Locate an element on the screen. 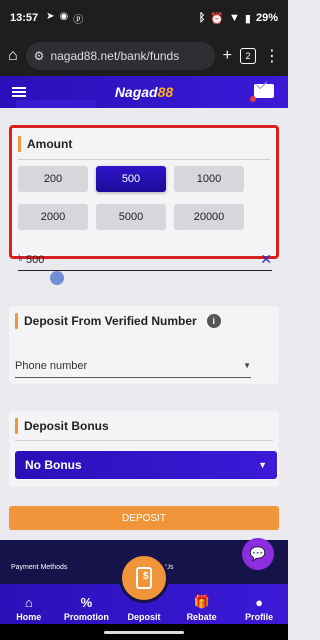  tab-strip-partial is located at coordinates (56, 104).